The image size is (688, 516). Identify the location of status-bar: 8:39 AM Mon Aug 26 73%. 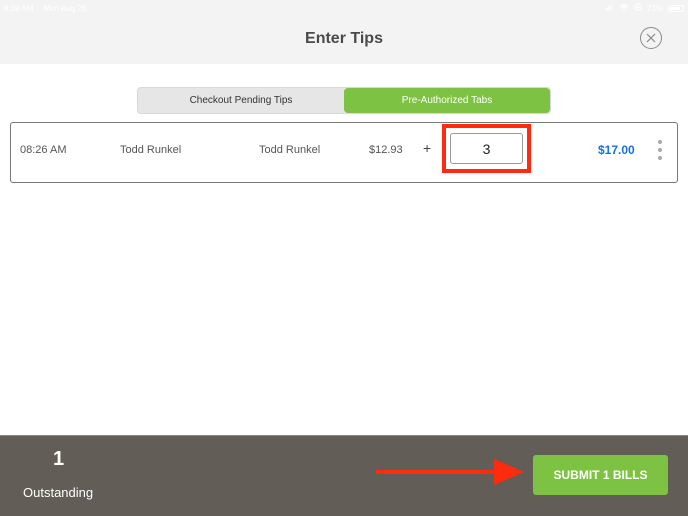
(344, 8).